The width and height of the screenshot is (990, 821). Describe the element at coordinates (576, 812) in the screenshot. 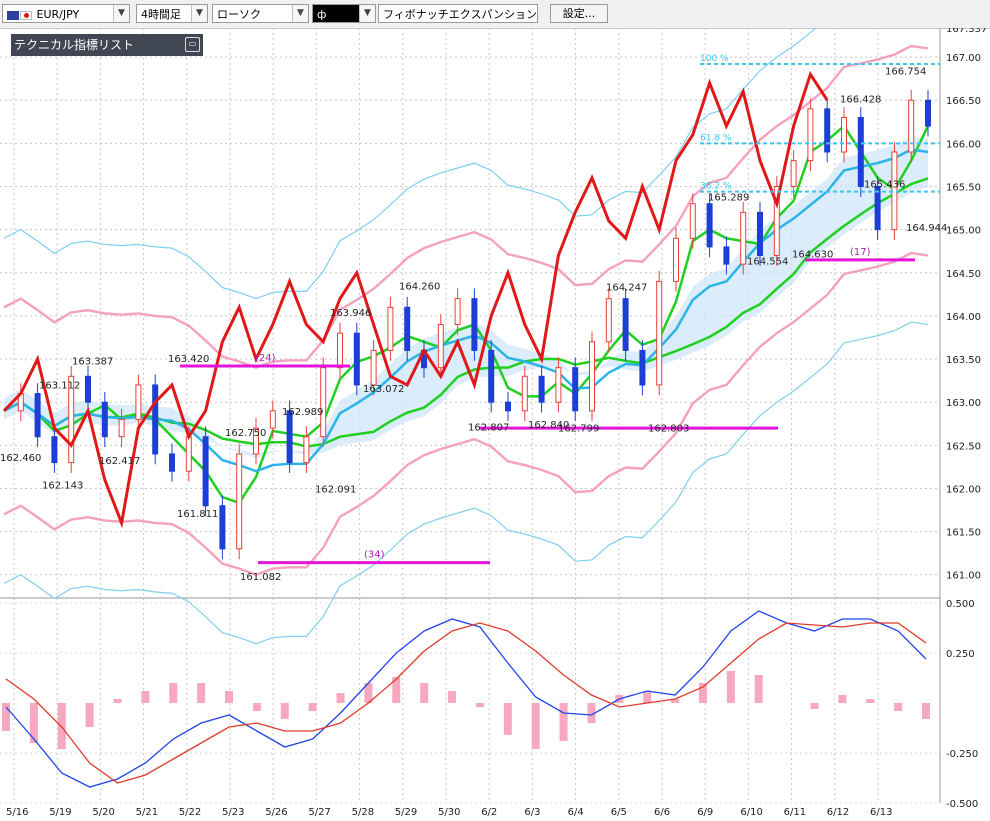

I see `x-tick-label: 6/4` at that location.